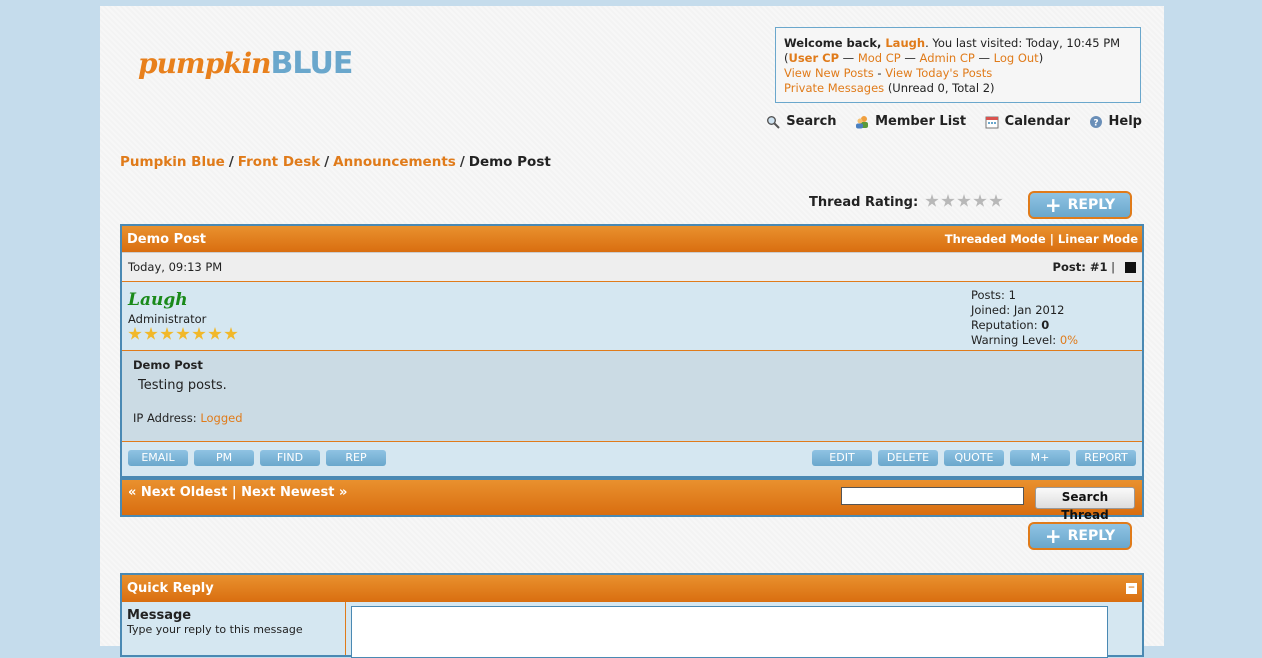 This screenshot has height=658, width=1262. What do you see at coordinates (862, 121) in the screenshot?
I see `members-icon` at bounding box center [862, 121].